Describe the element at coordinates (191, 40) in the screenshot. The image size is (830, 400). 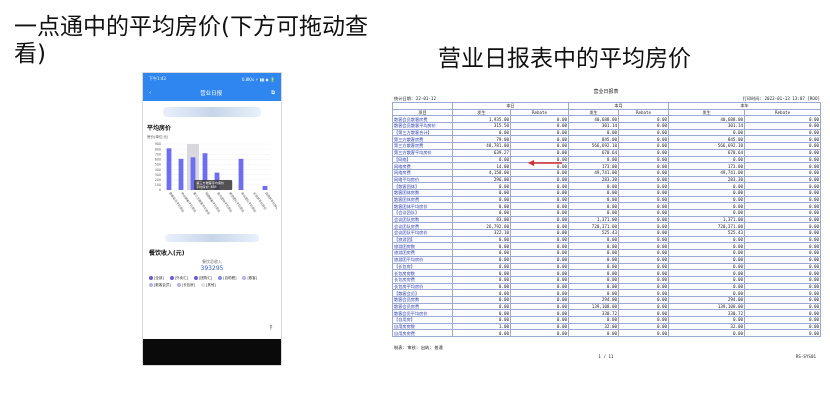
I see `left-heading: 一点通中的平均房价(下方可拖动查看)` at that location.